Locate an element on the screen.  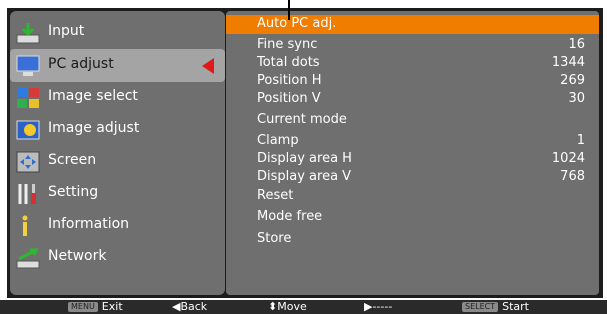
callout-pointer-line is located at coordinates (289, 10).